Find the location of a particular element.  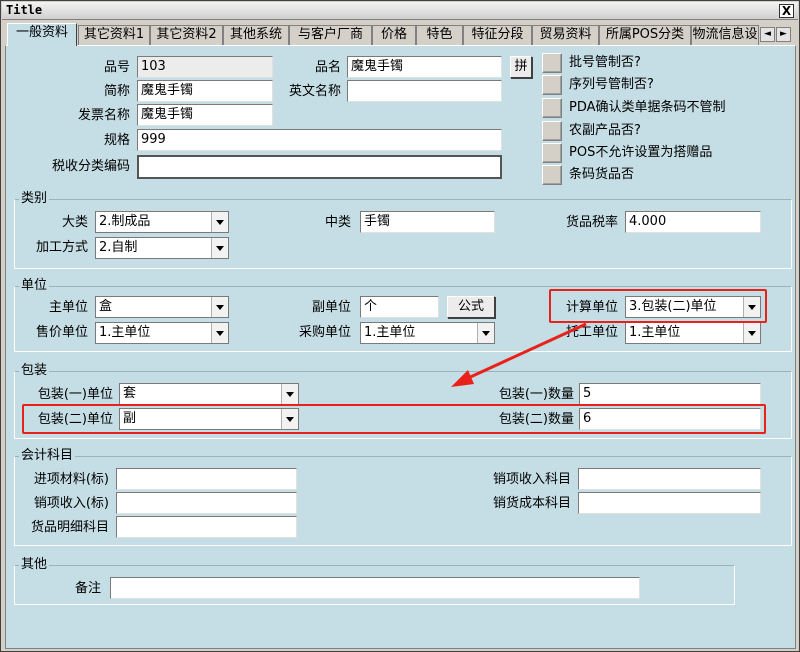

main-unit-label: 主单位 is located at coordinates (68, 307).